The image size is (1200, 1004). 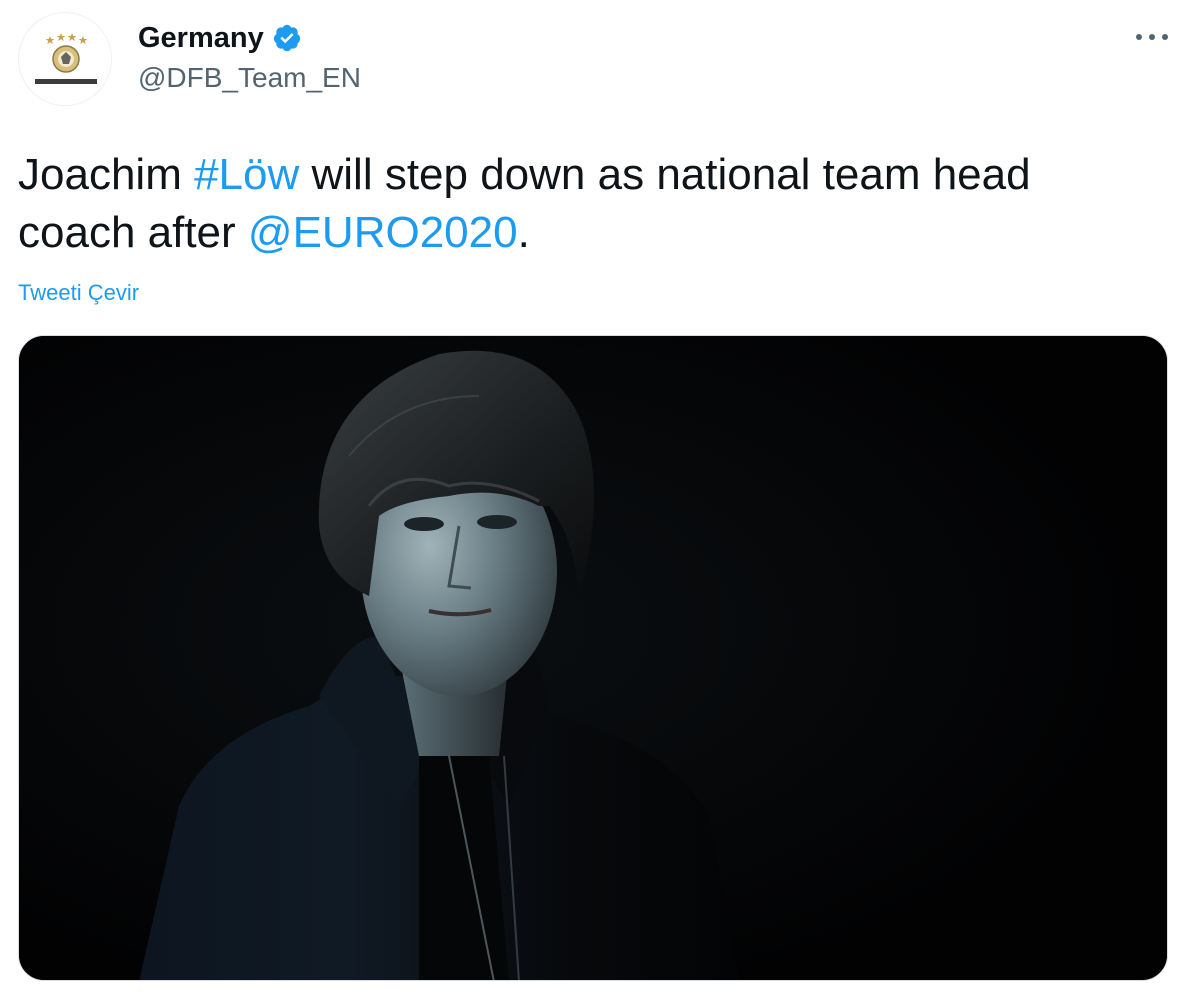 I want to click on account-display-name: Germany, so click(x=201, y=38).